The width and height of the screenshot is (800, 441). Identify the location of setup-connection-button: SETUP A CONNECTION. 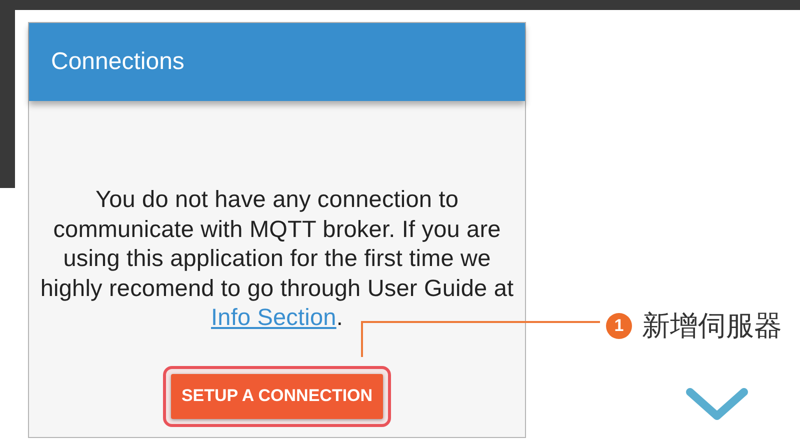
(277, 396).